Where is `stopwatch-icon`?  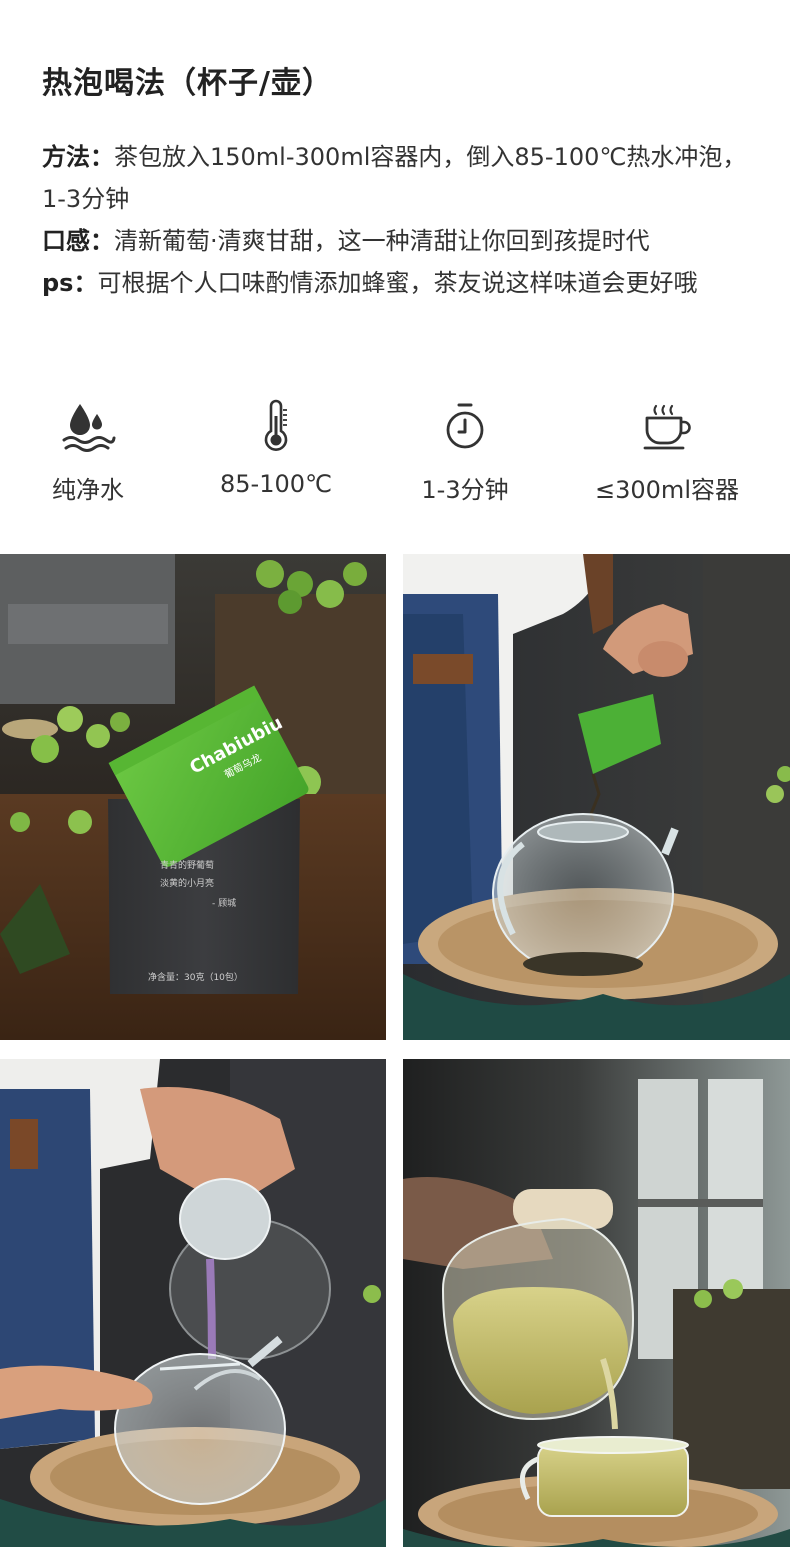
stopwatch-icon is located at coordinates (465, 426).